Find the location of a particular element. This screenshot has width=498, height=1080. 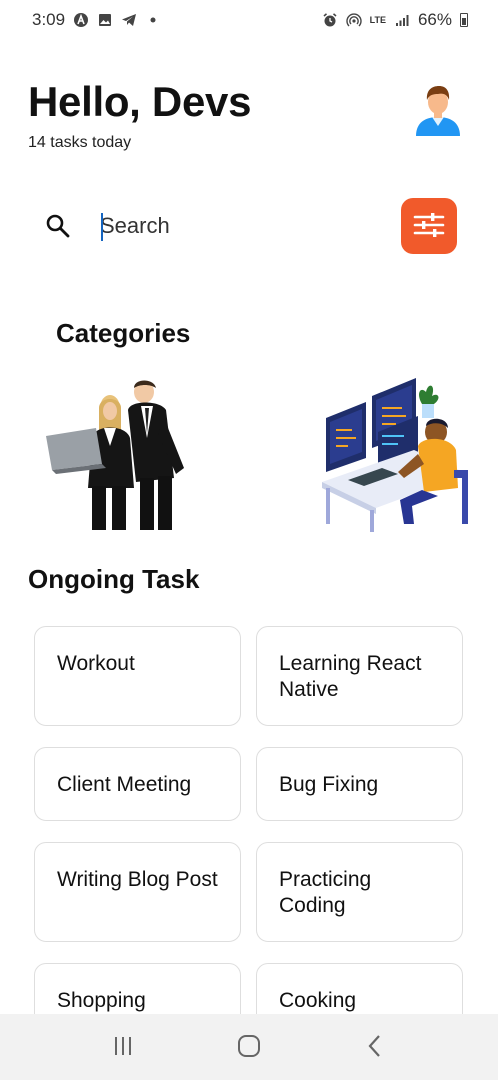

notification-dot-icon is located at coordinates (153, 20).